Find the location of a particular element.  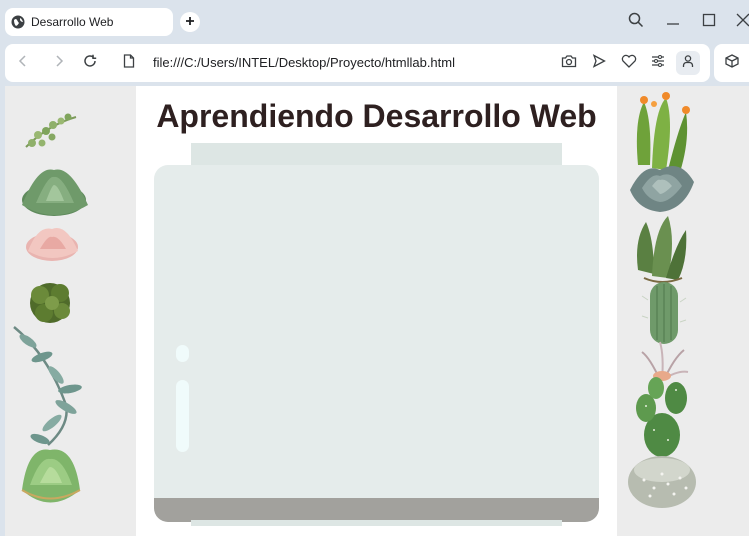

page-title: Aprendiendo Desarrollo Web is located at coordinates (376, 116).